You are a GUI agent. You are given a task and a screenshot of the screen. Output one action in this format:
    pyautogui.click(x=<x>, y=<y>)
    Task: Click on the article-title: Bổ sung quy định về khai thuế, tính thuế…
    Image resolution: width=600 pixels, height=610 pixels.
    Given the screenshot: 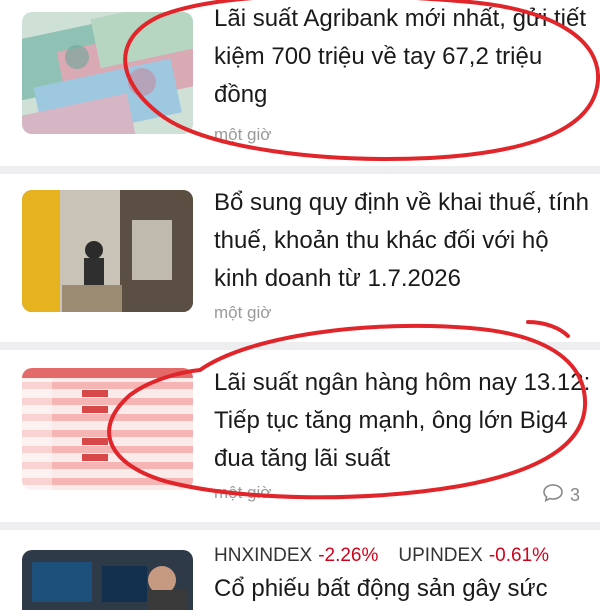 What is the action you would take?
    pyautogui.click(x=404, y=241)
    